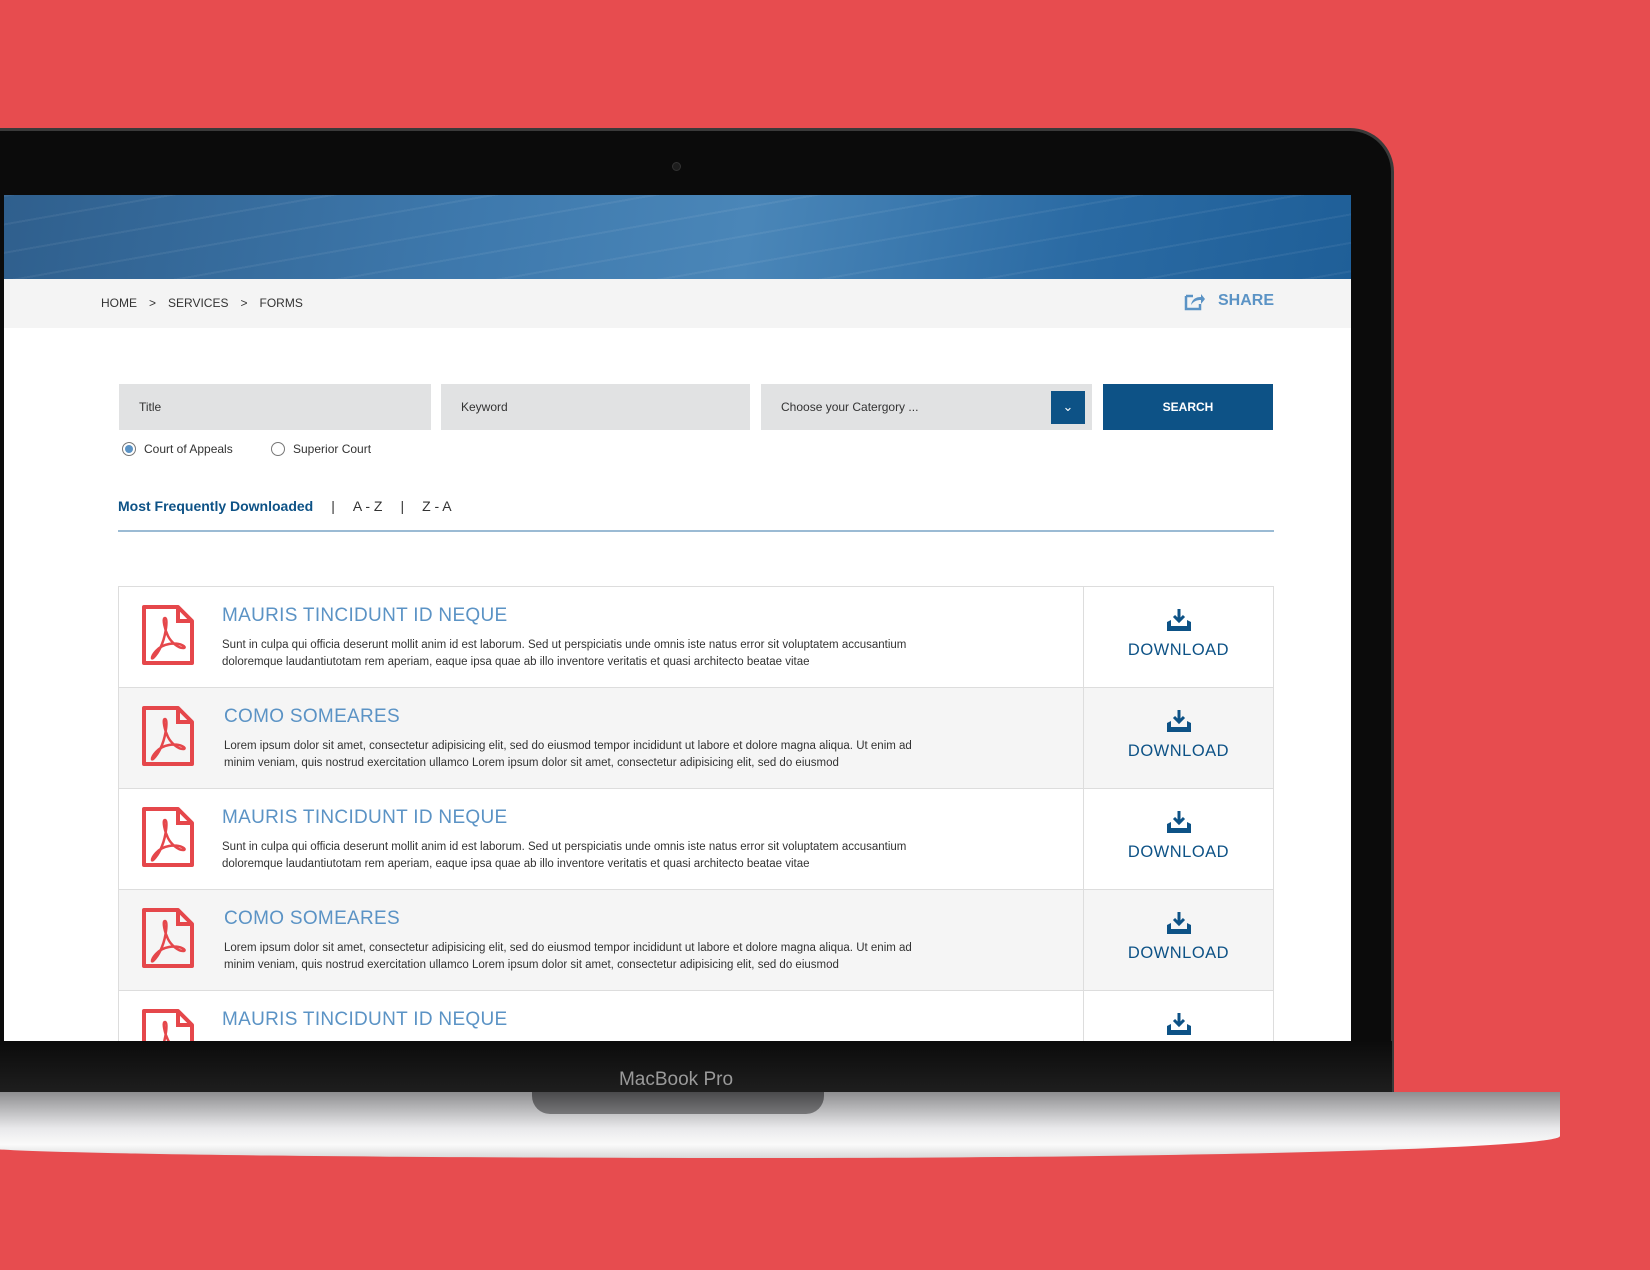  What do you see at coordinates (119, 303) in the screenshot?
I see `breadcrumb-home: HOME` at bounding box center [119, 303].